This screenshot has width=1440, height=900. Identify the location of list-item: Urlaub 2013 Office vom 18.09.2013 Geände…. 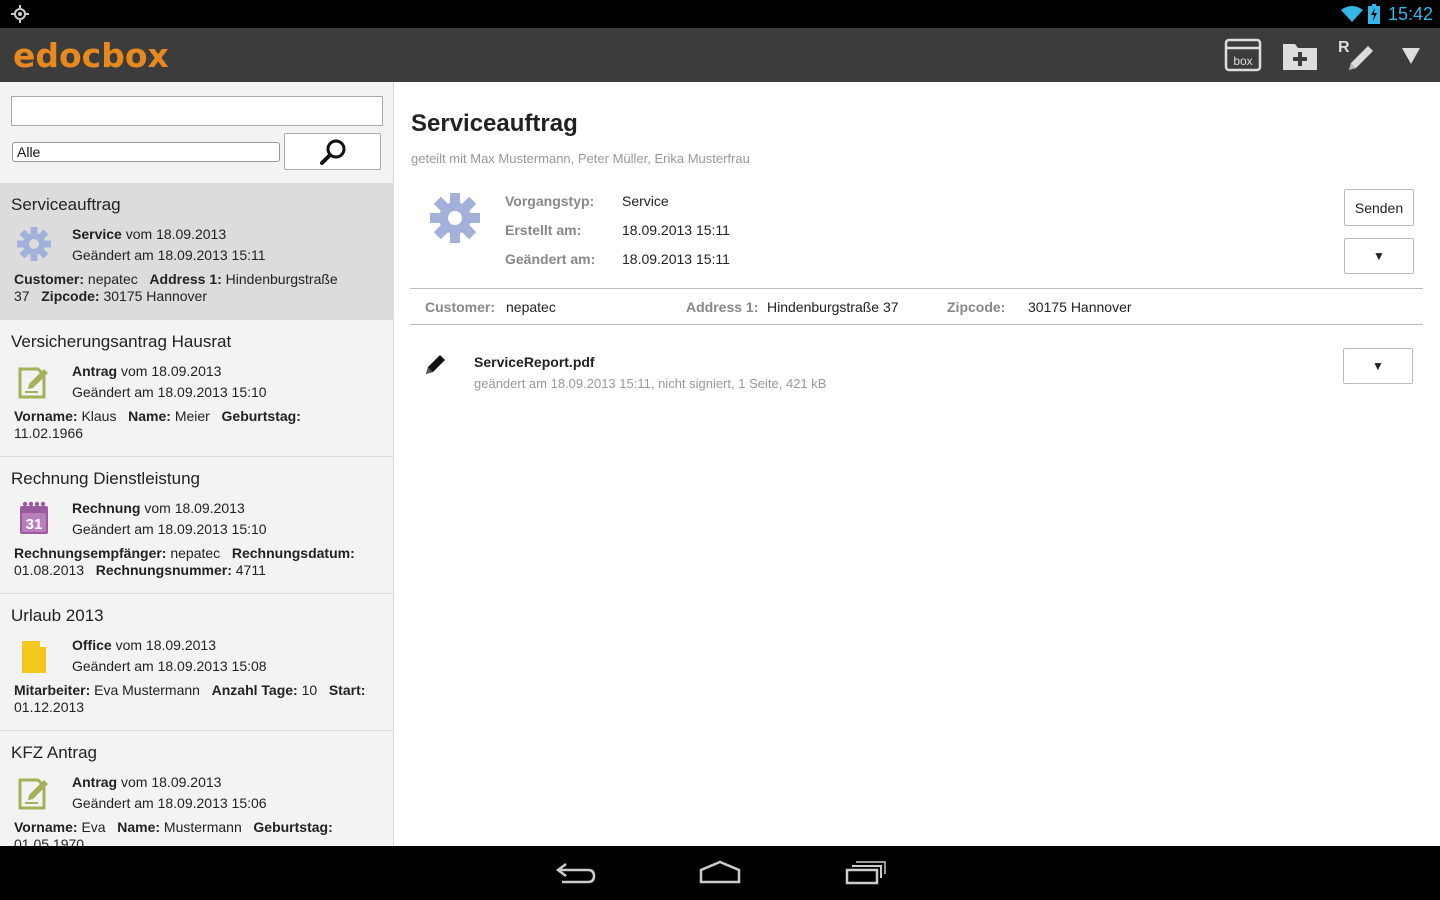
(196, 662).